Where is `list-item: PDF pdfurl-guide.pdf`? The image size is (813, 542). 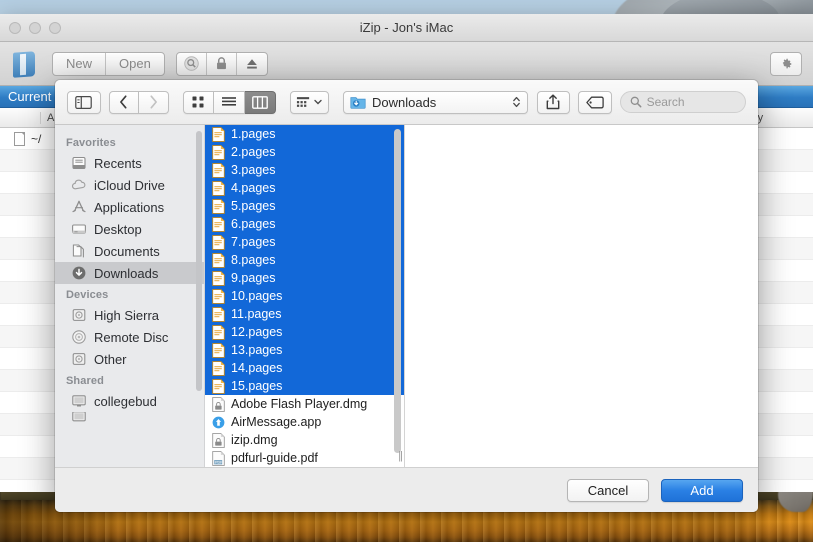 list-item: PDF pdfurl-guide.pdf is located at coordinates (304, 458).